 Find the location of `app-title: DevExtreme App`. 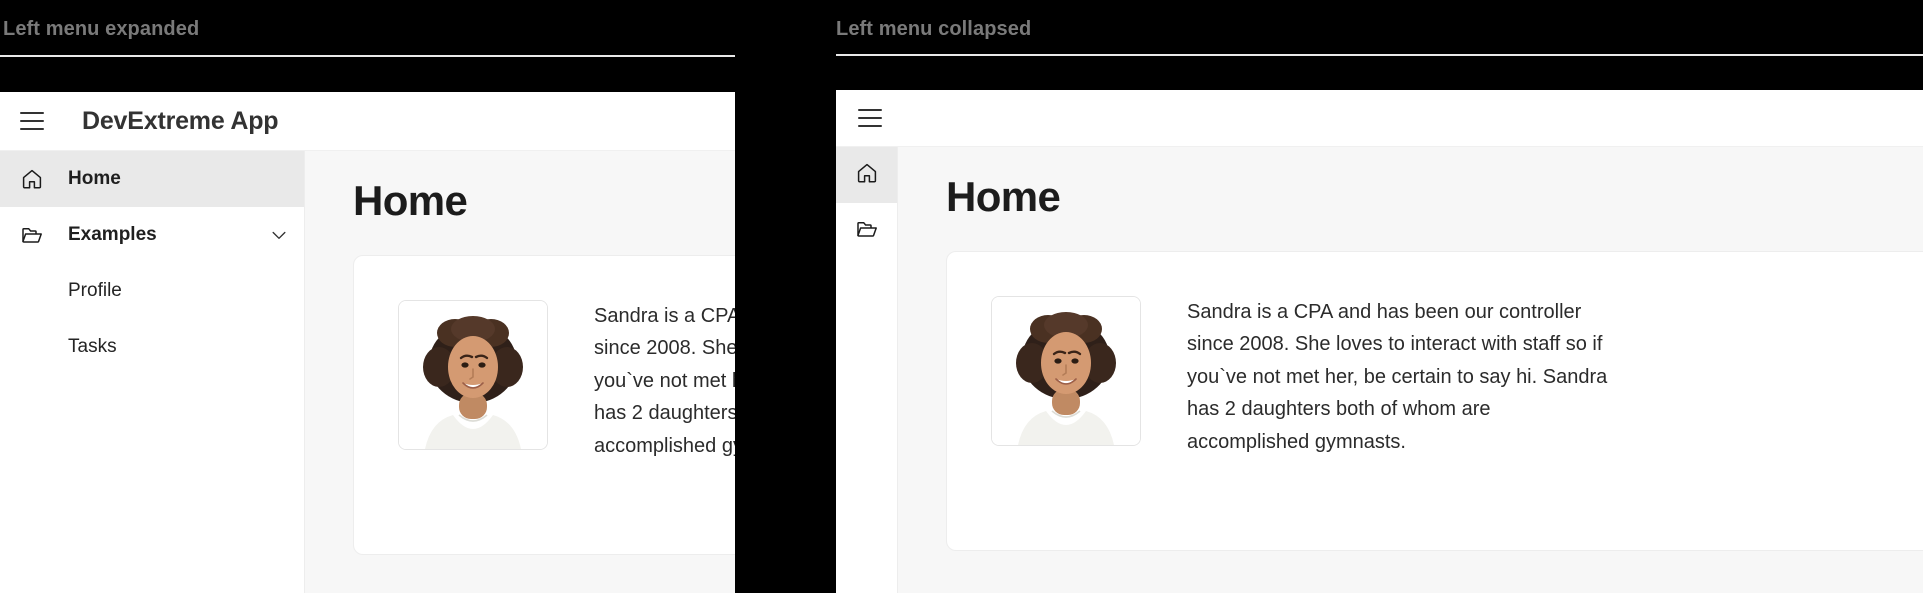

app-title: DevExtreme App is located at coordinates (180, 120).